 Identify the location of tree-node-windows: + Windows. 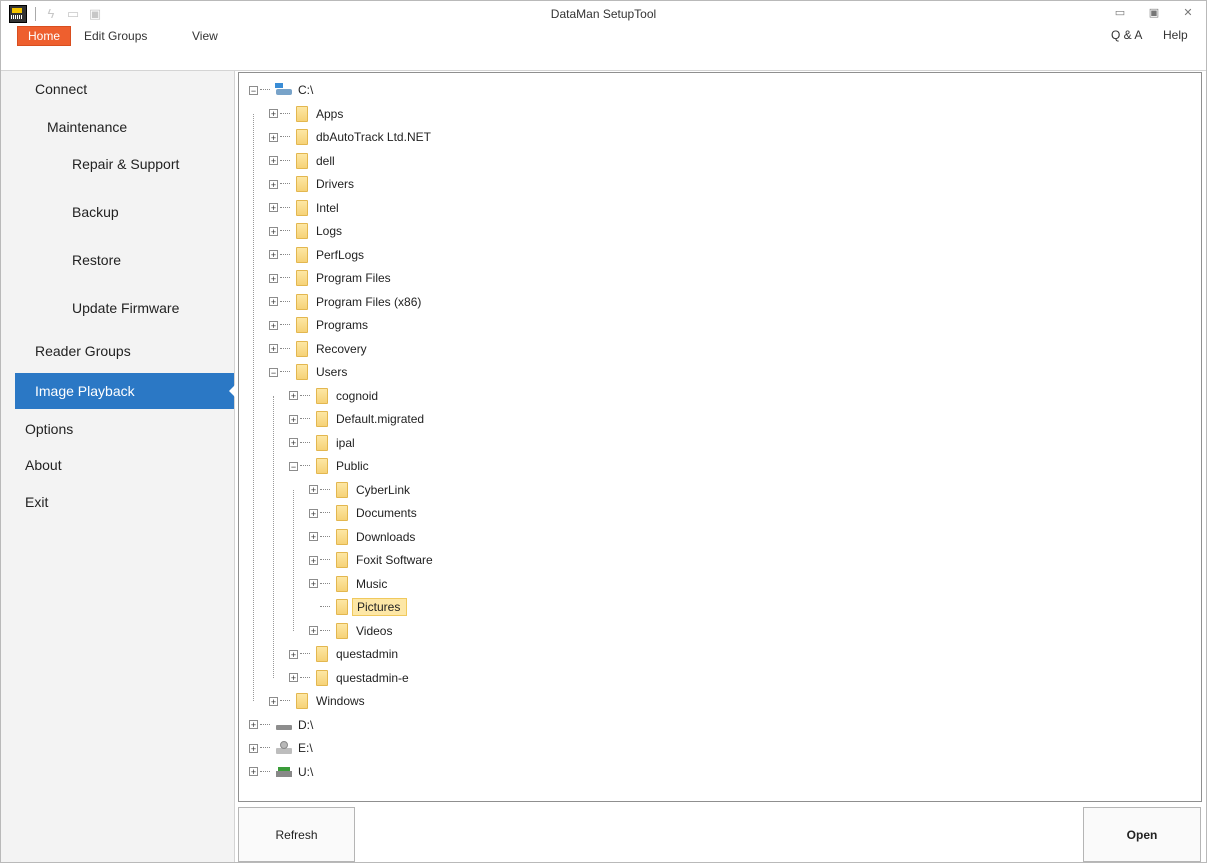
(317, 701).